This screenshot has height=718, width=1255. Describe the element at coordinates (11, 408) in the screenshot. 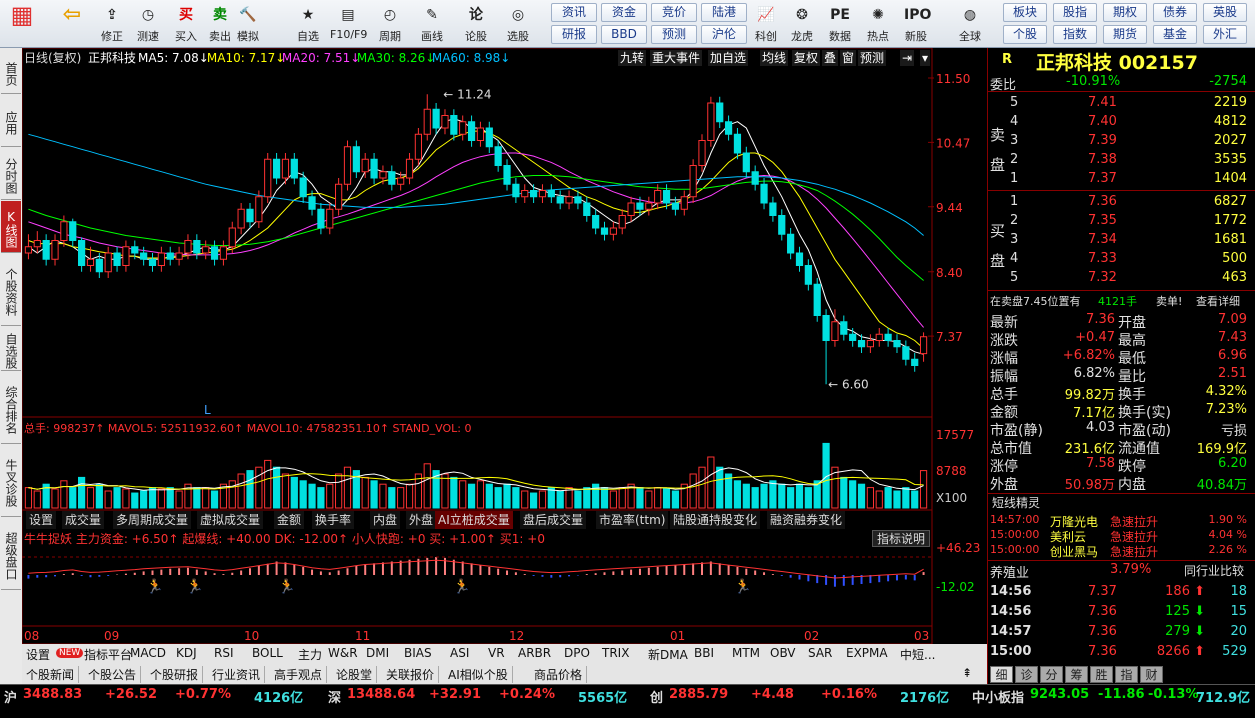

I see `left-tab-6: 综合排名` at that location.